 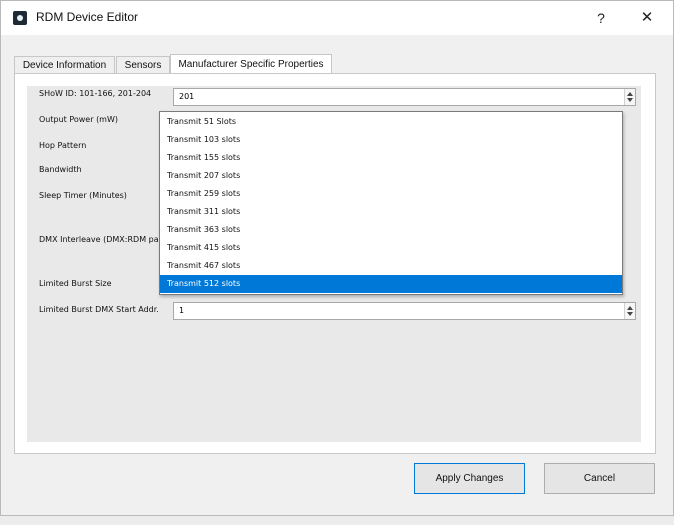 What do you see at coordinates (647, 18) in the screenshot?
I see `close-button: ✕` at bounding box center [647, 18].